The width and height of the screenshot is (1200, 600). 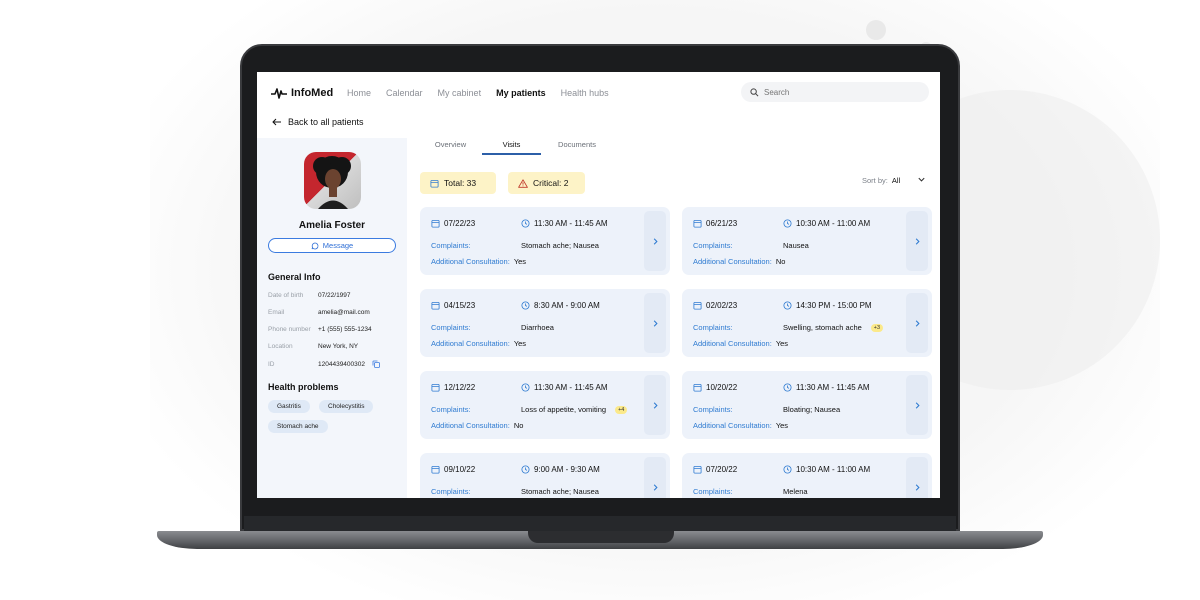 I want to click on brand-logo: InfoMed, so click(x=302, y=93).